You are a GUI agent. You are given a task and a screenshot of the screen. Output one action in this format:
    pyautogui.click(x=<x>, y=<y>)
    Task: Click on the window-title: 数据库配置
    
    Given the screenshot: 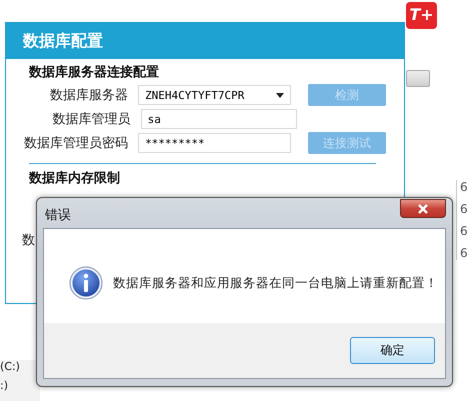 What is the action you would take?
    pyautogui.click(x=205, y=41)
    